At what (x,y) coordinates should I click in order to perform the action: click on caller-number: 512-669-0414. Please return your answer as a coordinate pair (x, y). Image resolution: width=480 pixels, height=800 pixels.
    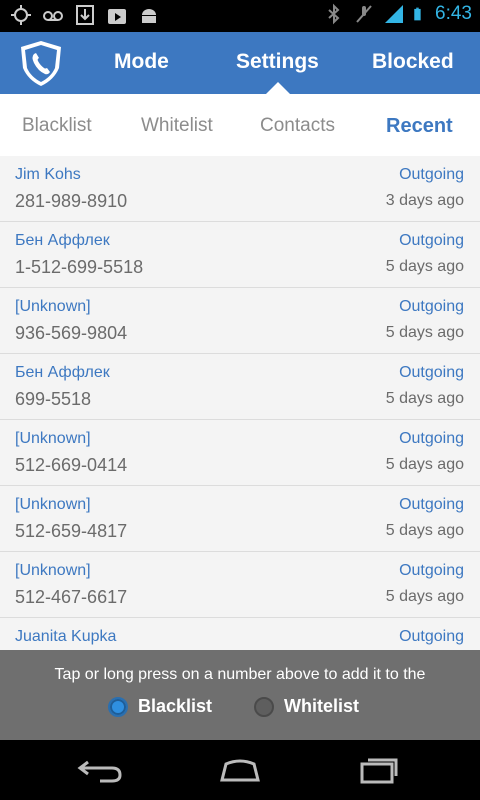
    Looking at the image, I should click on (71, 465).